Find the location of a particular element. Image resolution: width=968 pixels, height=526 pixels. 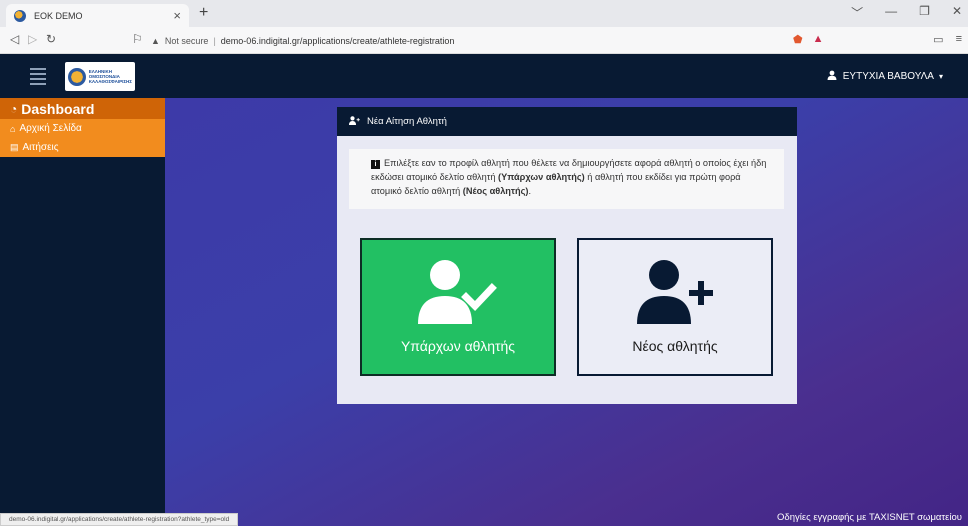

logo-emblem-icon is located at coordinates (77, 76).